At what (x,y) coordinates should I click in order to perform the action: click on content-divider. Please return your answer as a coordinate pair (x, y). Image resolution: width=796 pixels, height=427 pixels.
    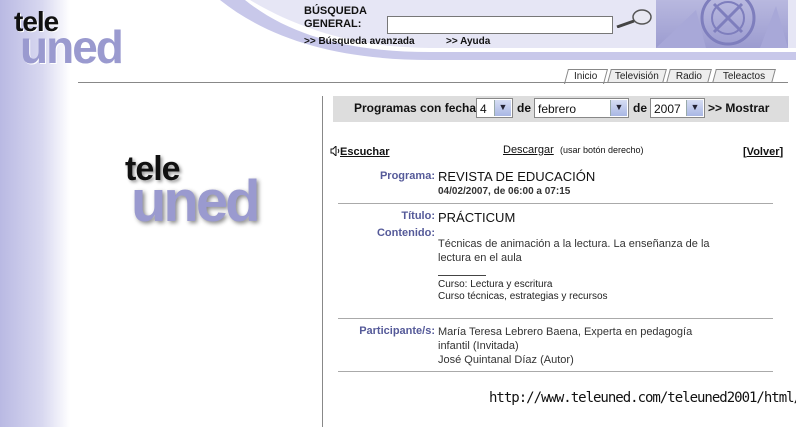
    Looking at the image, I should click on (322, 261).